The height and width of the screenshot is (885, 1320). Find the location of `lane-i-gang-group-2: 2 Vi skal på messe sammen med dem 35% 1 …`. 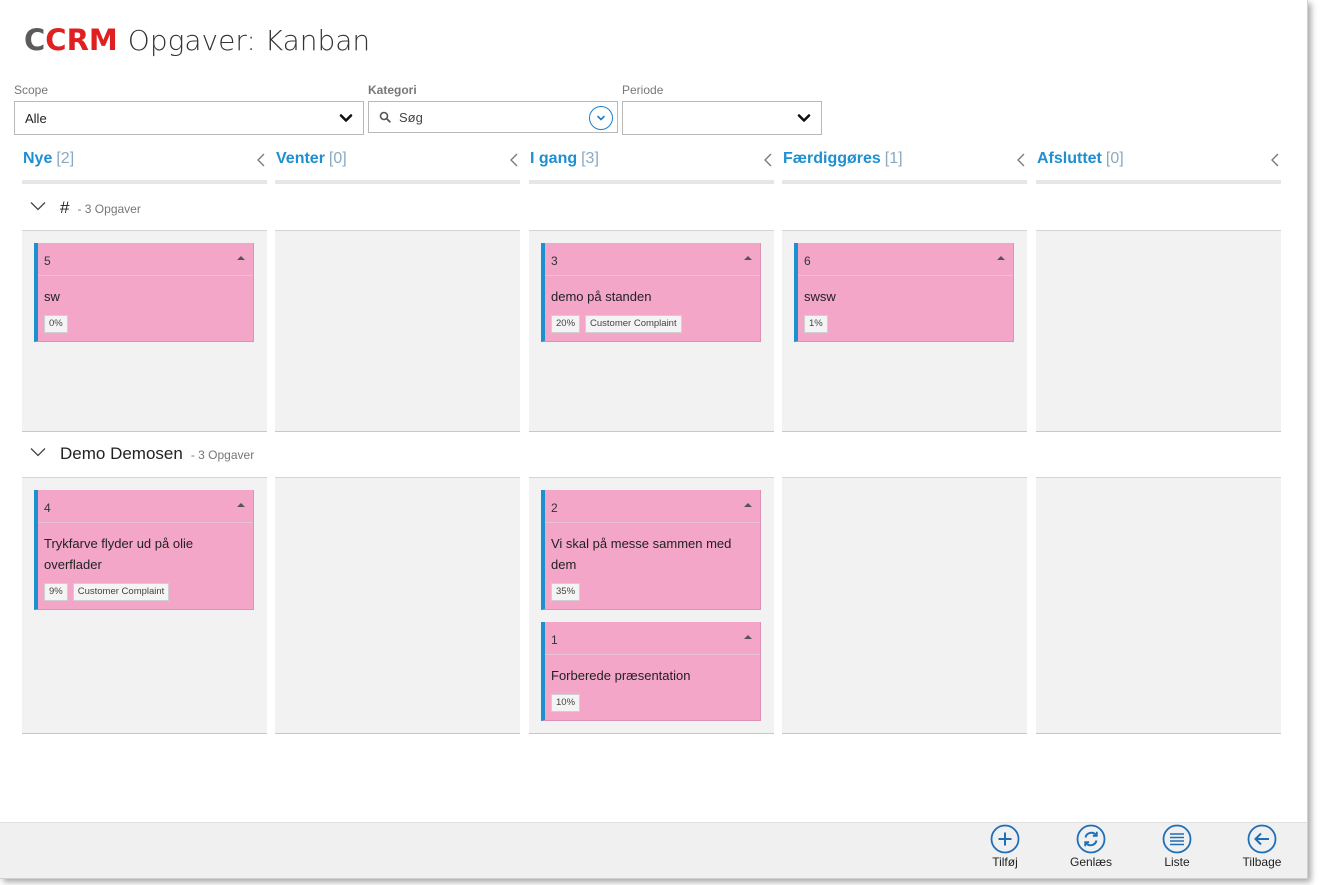

lane-i-gang-group-2: 2 Vi skal på messe sammen med dem 35% 1 … is located at coordinates (651, 605).